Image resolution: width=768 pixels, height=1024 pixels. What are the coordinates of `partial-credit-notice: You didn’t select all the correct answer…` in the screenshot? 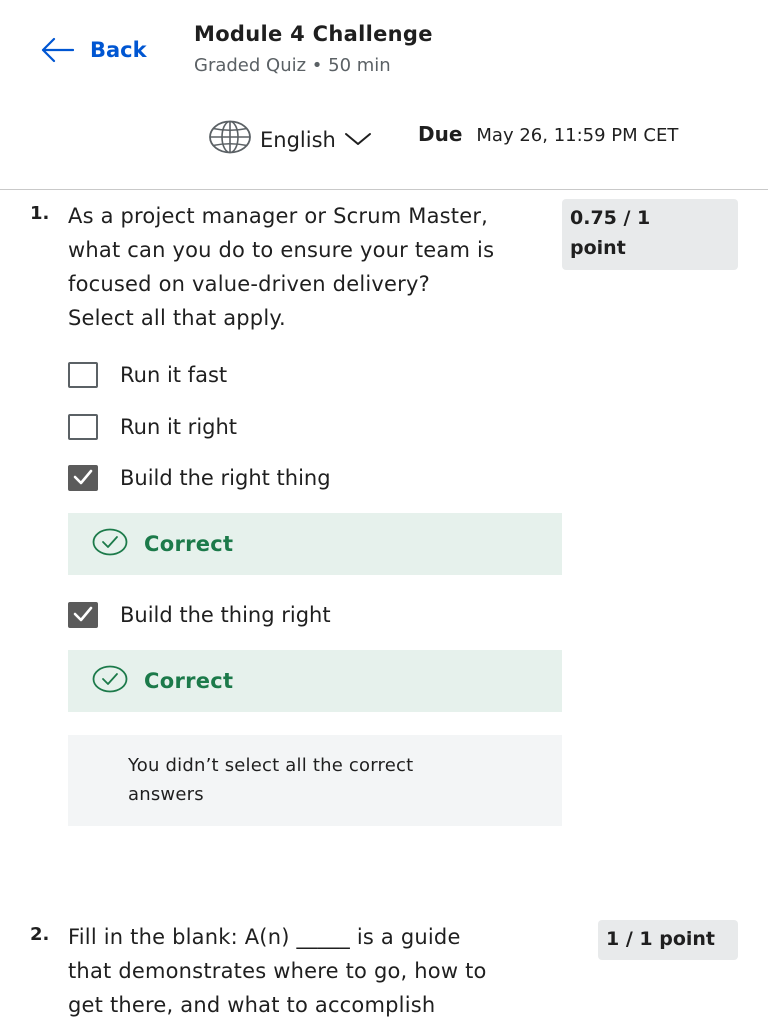 It's located at (315, 780).